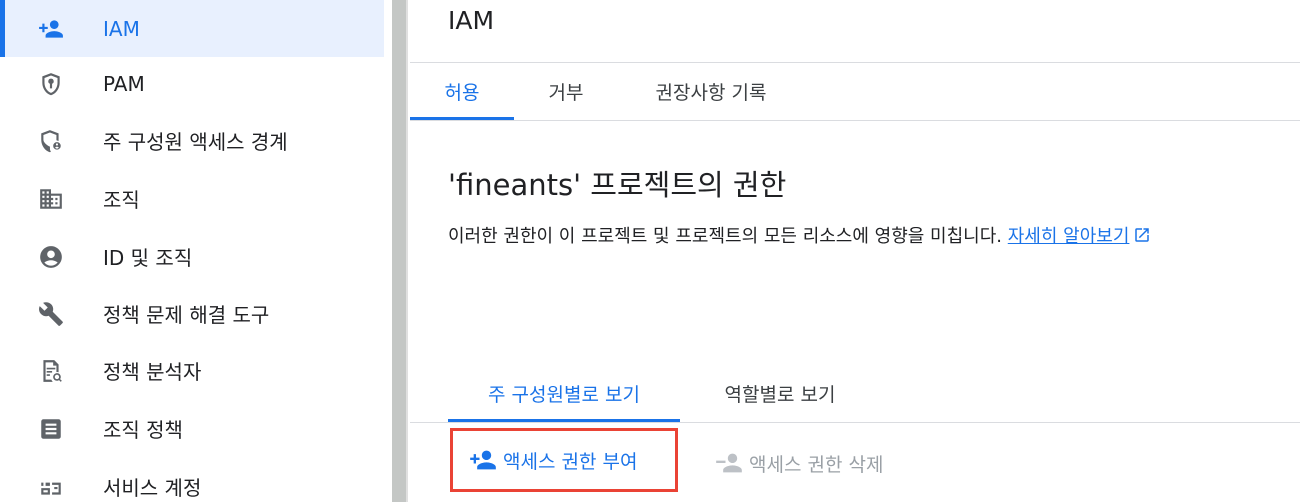  I want to click on tab-allow: 허용, so click(462, 91).